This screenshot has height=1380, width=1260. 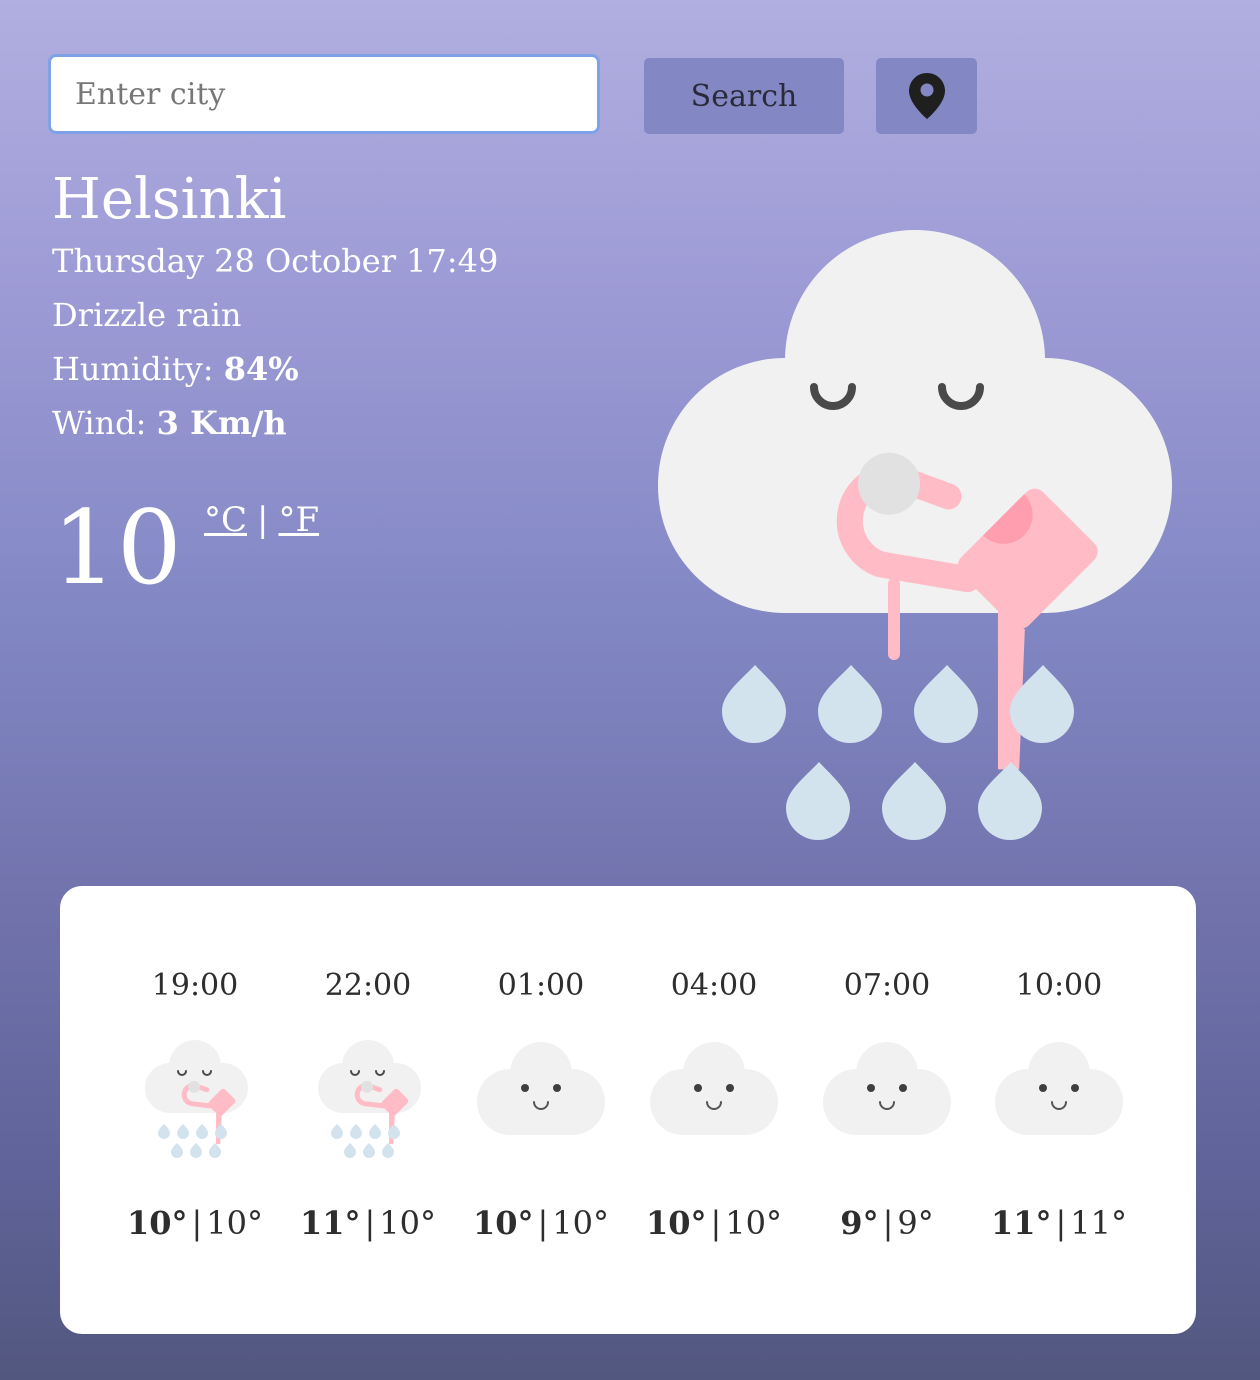 I want to click on wind: Wind: 3 Km/h, so click(x=169, y=423).